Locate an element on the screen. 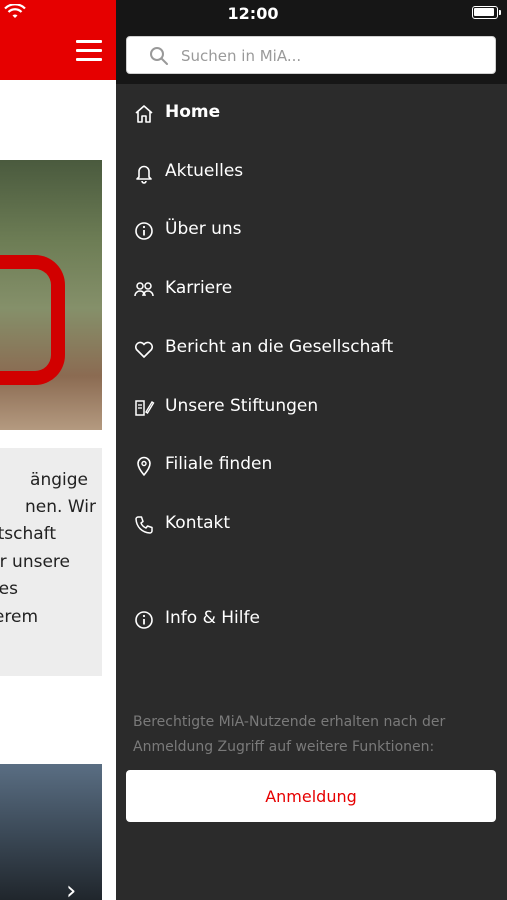  drawer-header is located at coordinates (311, 42).